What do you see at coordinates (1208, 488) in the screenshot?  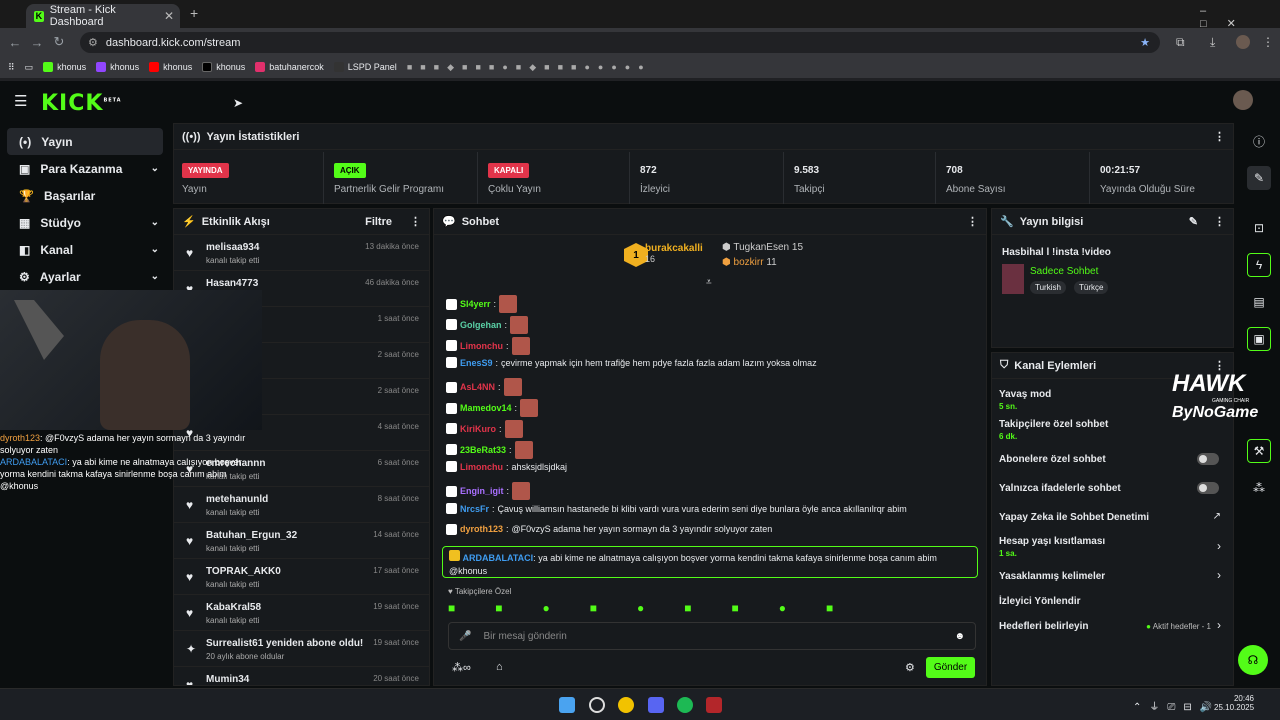 I see `emote-only-toggle` at bounding box center [1208, 488].